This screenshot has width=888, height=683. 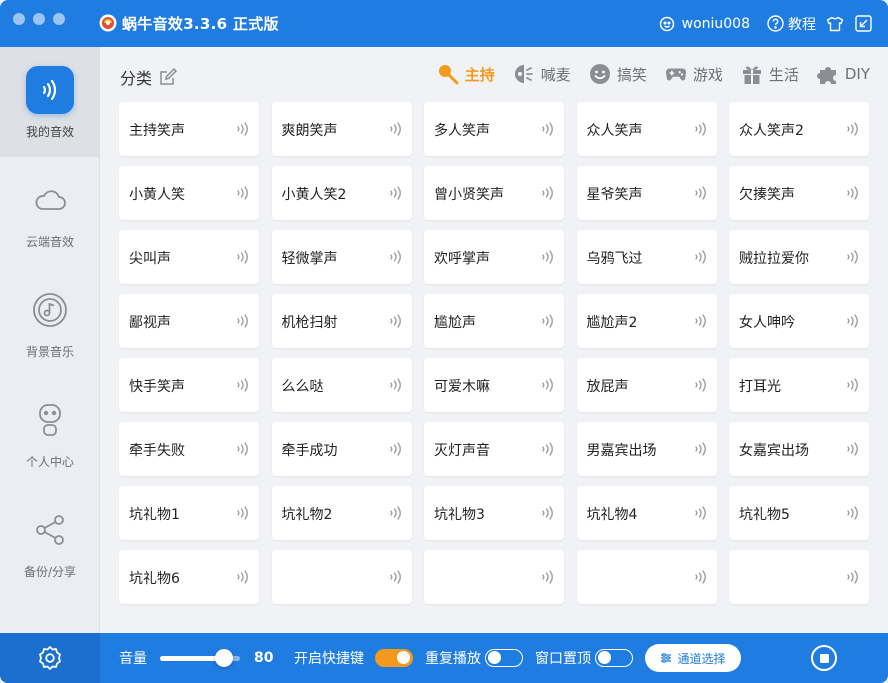 What do you see at coordinates (341, 385) in the screenshot?
I see `sound-card: 么么哒` at bounding box center [341, 385].